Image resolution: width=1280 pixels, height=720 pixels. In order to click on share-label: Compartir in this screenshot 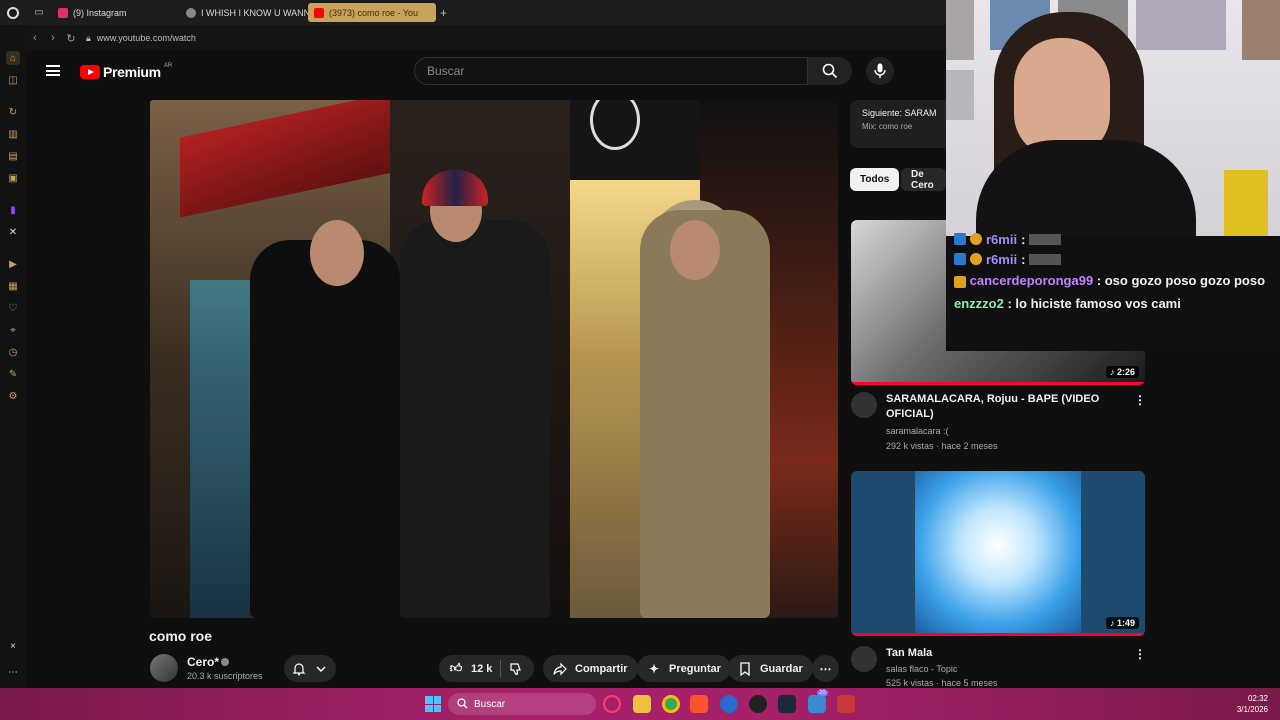, I will do `click(601, 668)`.